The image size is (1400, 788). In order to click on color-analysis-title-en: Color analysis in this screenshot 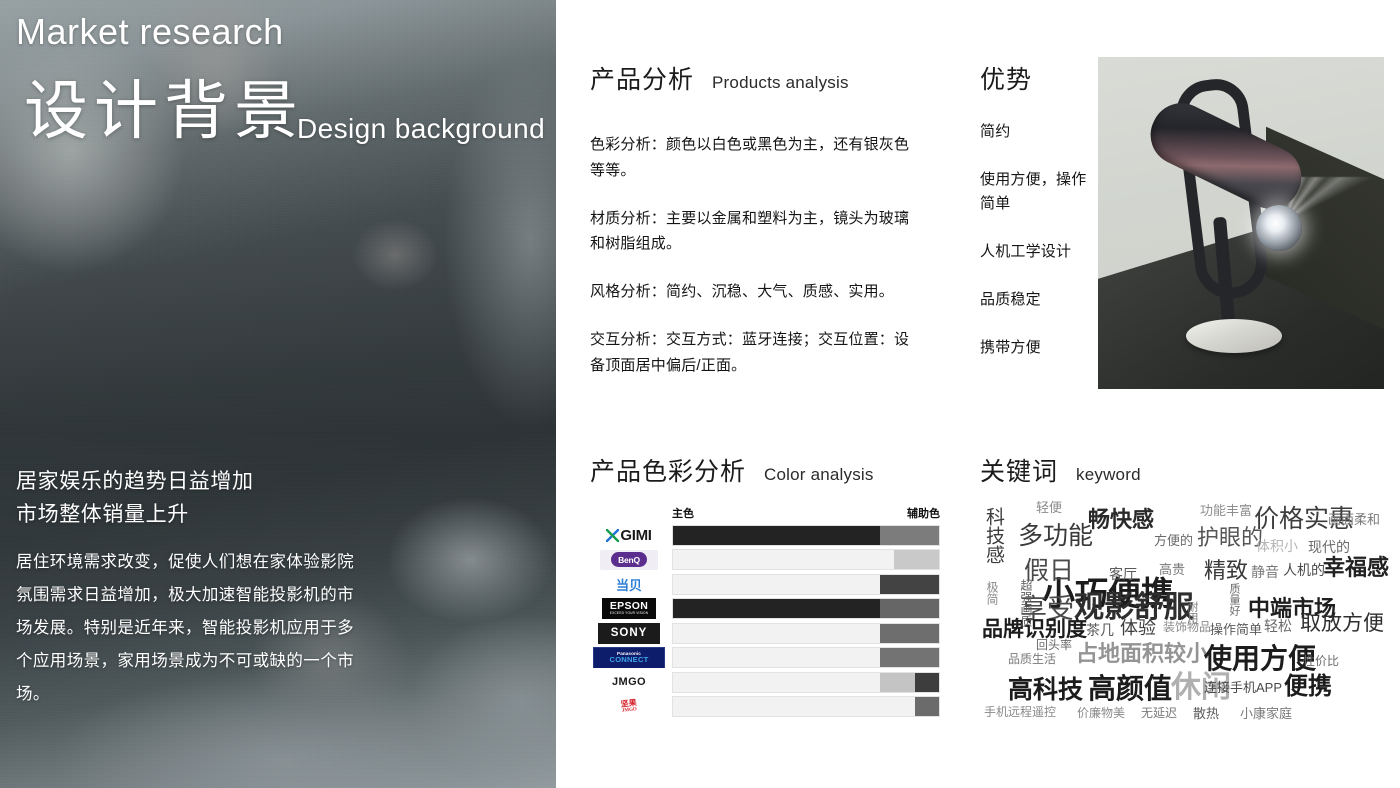, I will do `click(819, 474)`.